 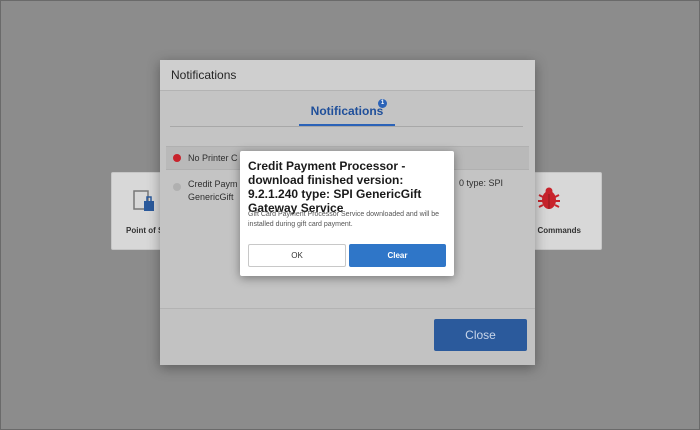 What do you see at coordinates (480, 183) in the screenshot?
I see `notification-text-tail: 0 type: SPI` at bounding box center [480, 183].